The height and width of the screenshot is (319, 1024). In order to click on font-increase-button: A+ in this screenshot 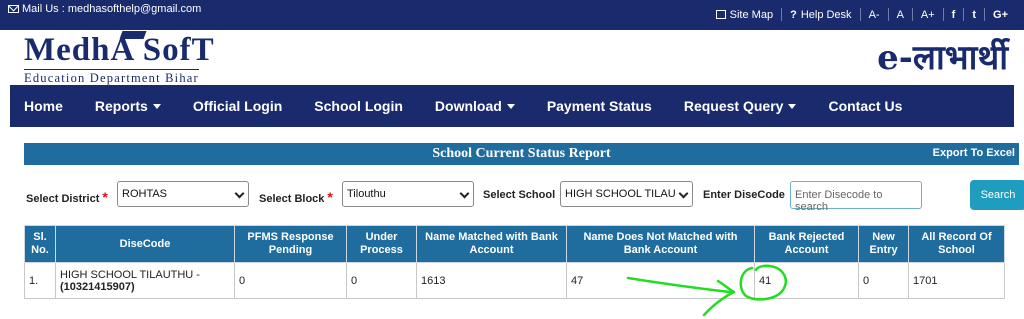, I will do `click(927, 14)`.